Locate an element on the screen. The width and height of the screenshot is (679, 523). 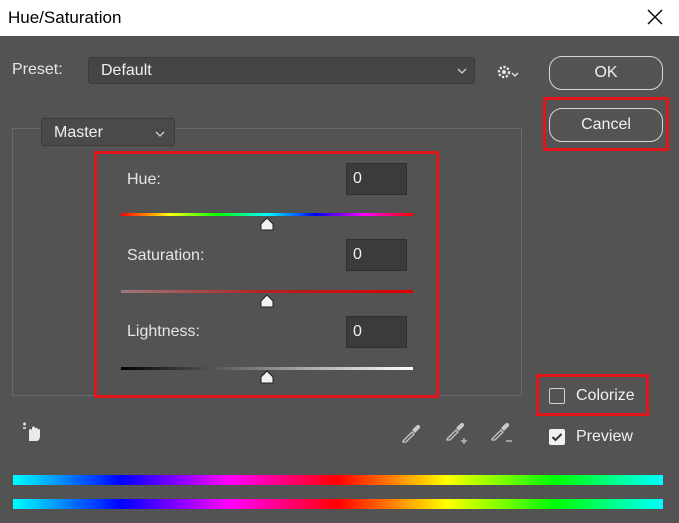
channel-value: Master is located at coordinates (78, 132).